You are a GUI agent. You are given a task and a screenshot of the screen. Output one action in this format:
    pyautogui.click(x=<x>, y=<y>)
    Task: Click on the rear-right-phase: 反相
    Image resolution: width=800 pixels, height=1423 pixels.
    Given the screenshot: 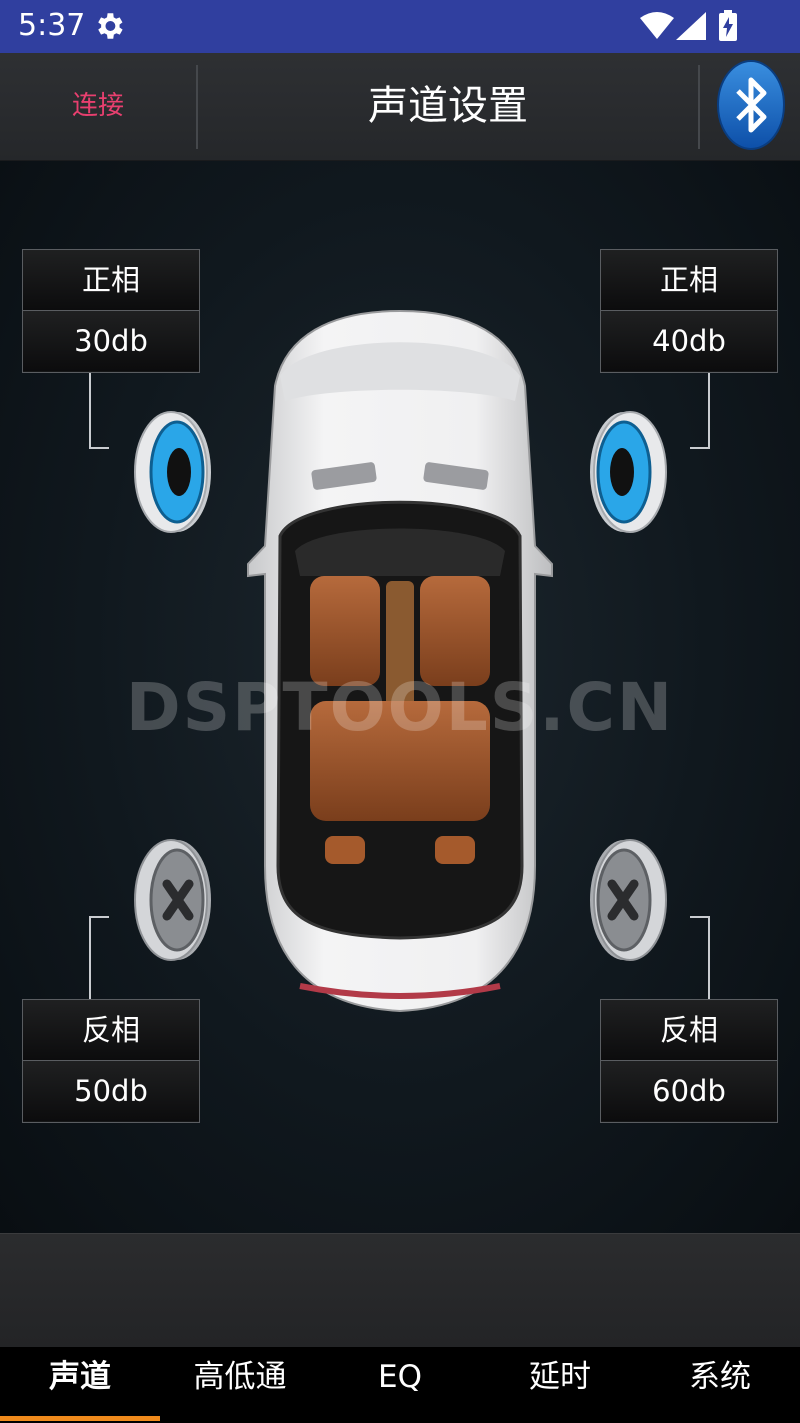 What is the action you would take?
    pyautogui.click(x=689, y=1030)
    